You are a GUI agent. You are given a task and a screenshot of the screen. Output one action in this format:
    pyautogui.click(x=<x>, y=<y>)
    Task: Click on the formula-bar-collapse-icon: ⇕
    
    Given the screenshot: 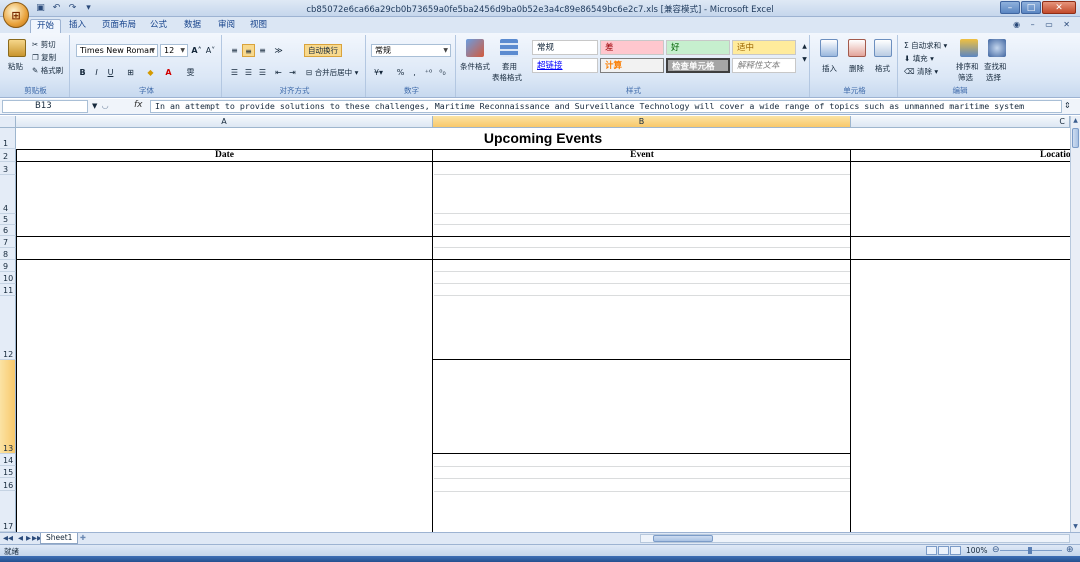 What is the action you would take?
    pyautogui.click(x=1067, y=105)
    